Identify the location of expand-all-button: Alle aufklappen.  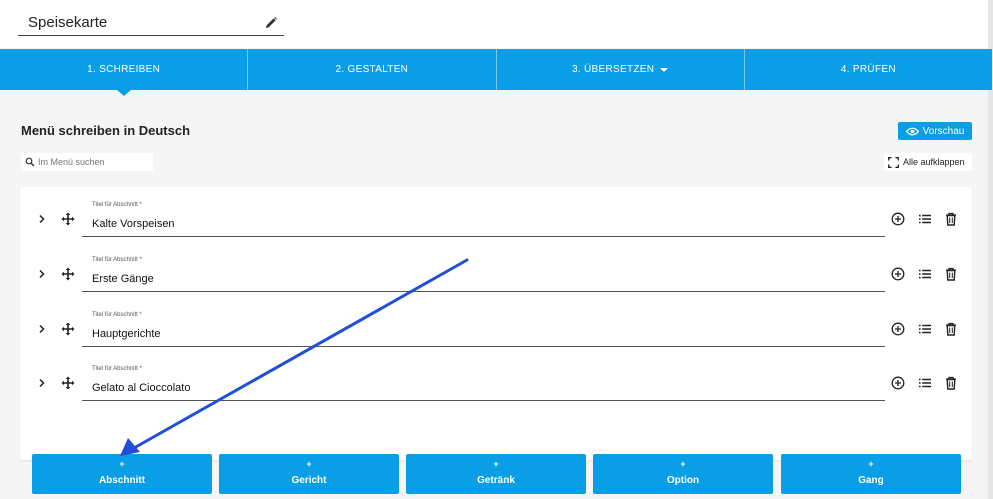
(928, 162).